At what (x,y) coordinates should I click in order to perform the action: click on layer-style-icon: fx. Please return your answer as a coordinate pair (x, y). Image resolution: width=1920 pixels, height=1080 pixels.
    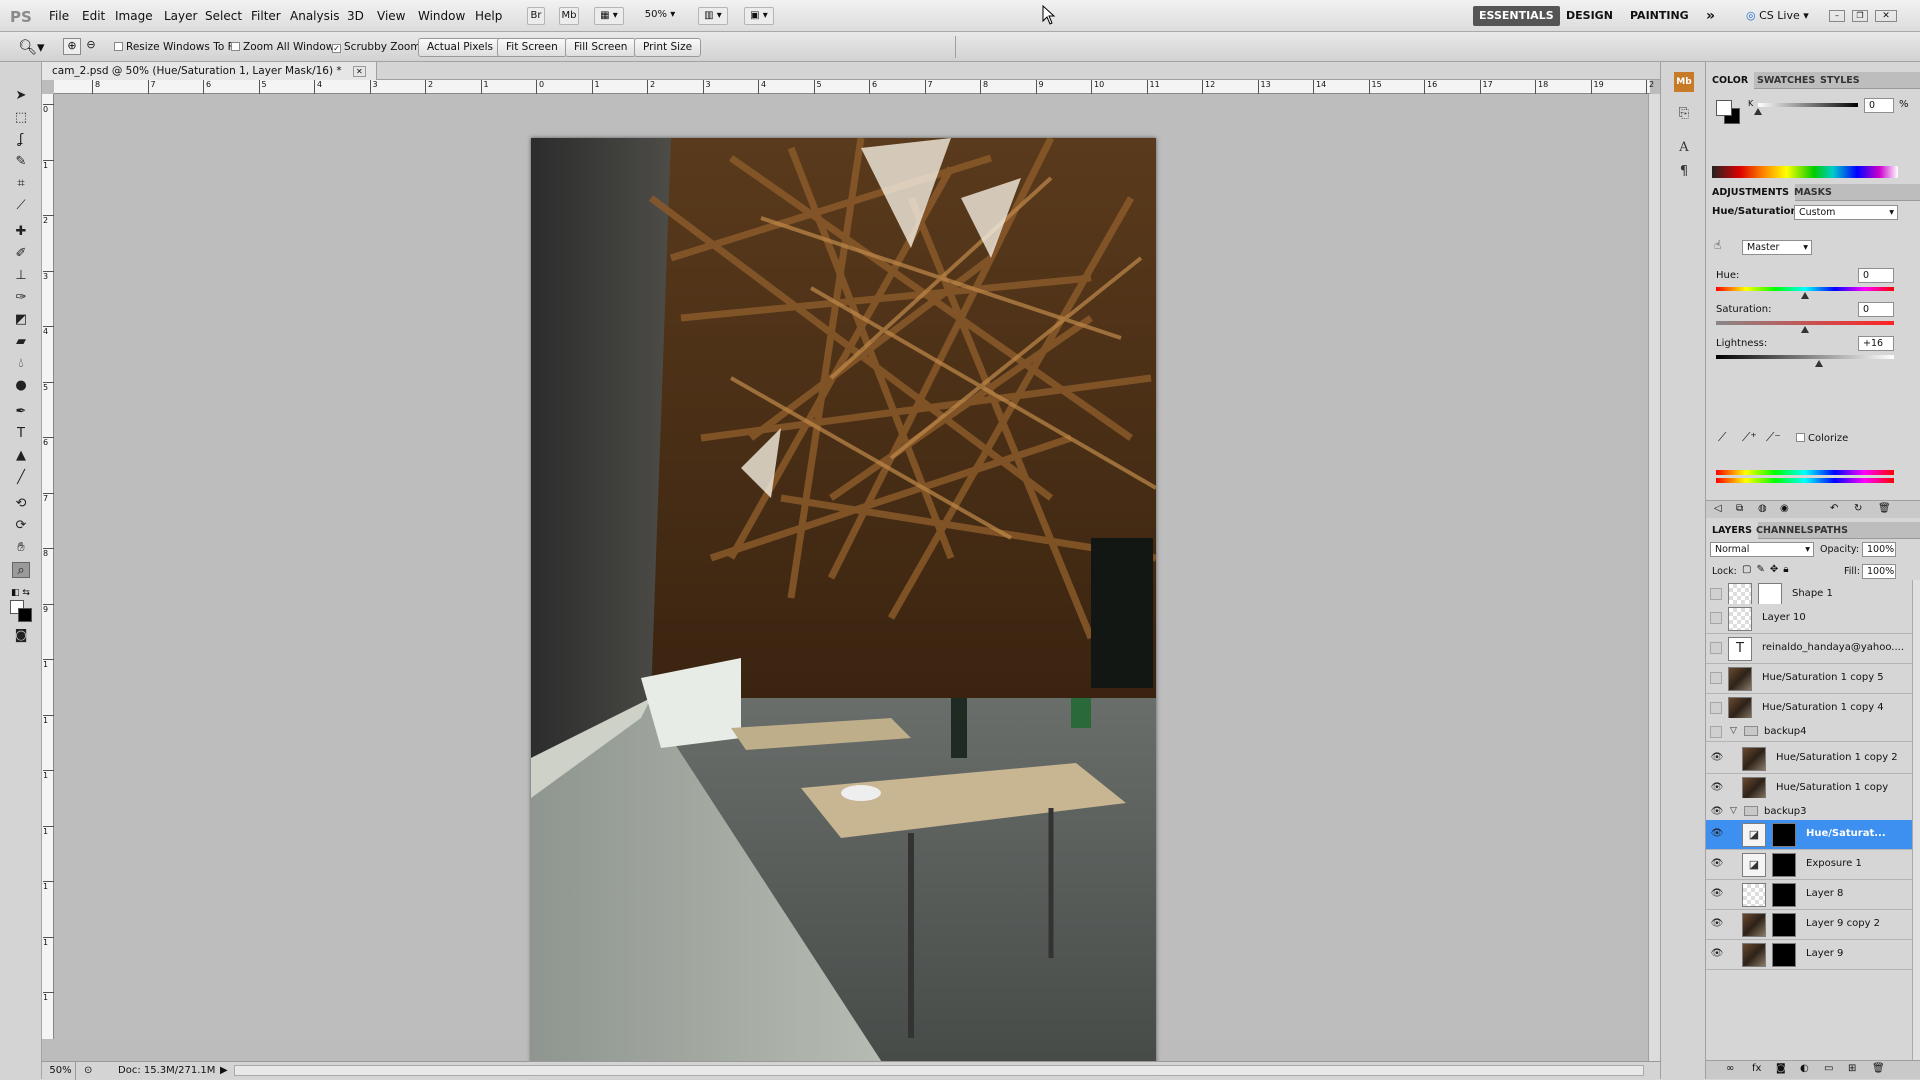
    Looking at the image, I should click on (1756, 1068).